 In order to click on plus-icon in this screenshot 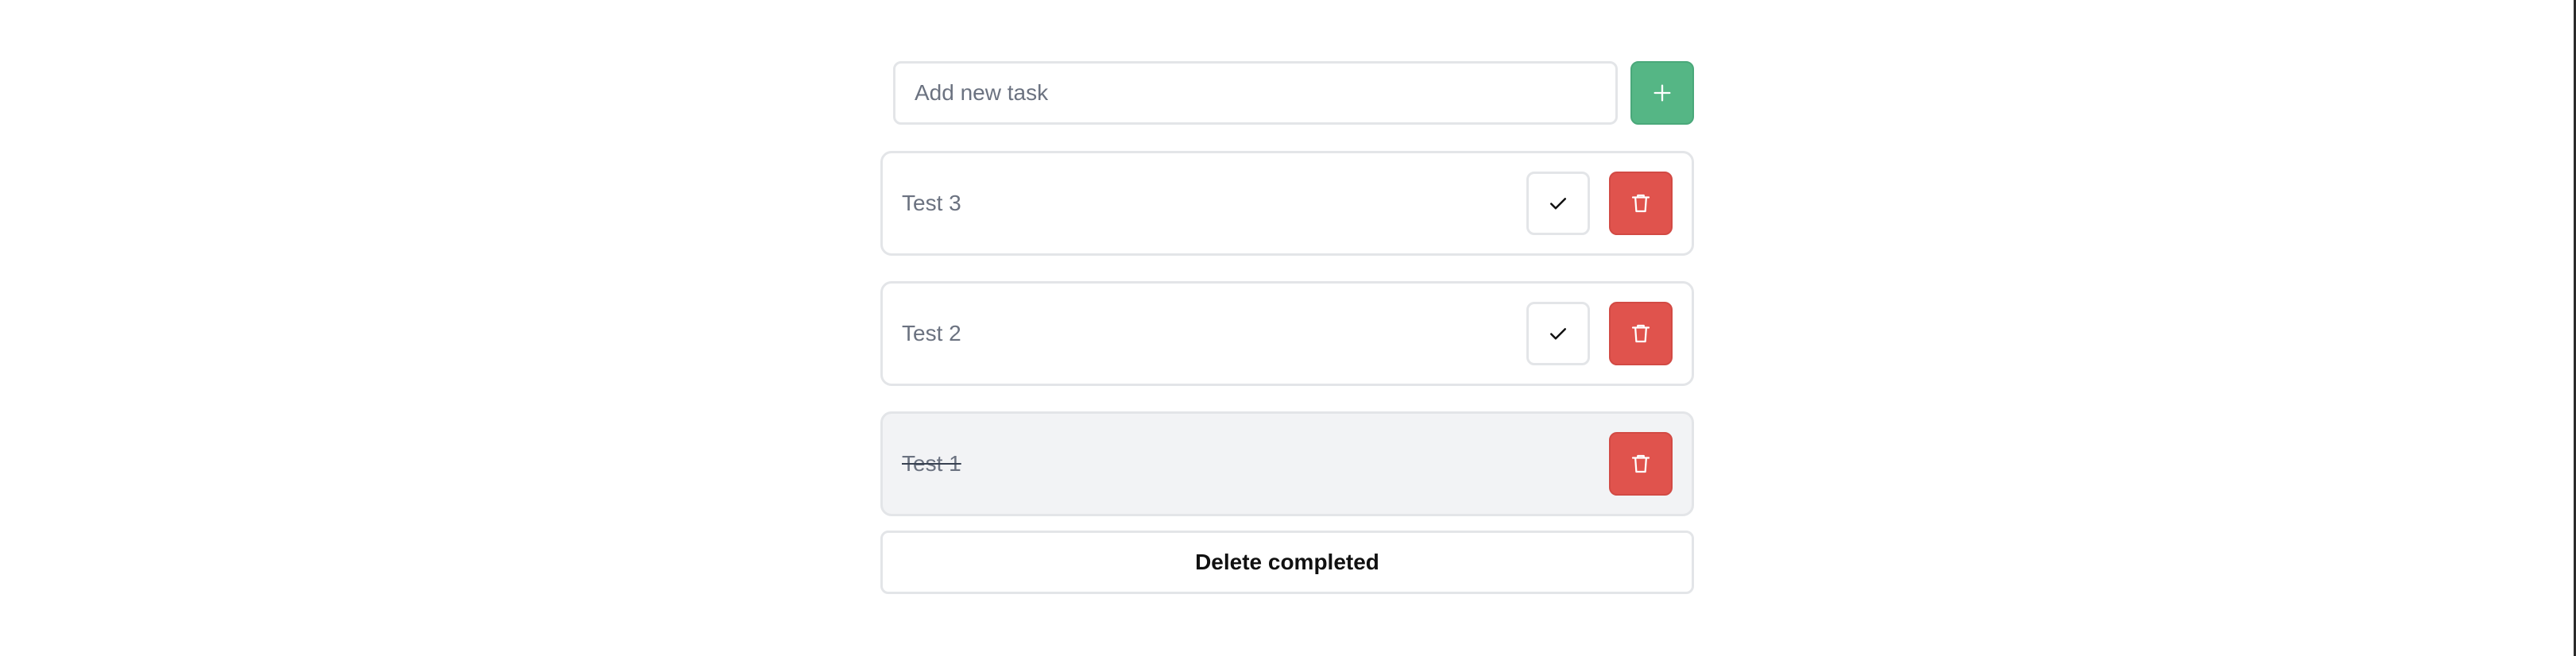, I will do `click(1662, 93)`.